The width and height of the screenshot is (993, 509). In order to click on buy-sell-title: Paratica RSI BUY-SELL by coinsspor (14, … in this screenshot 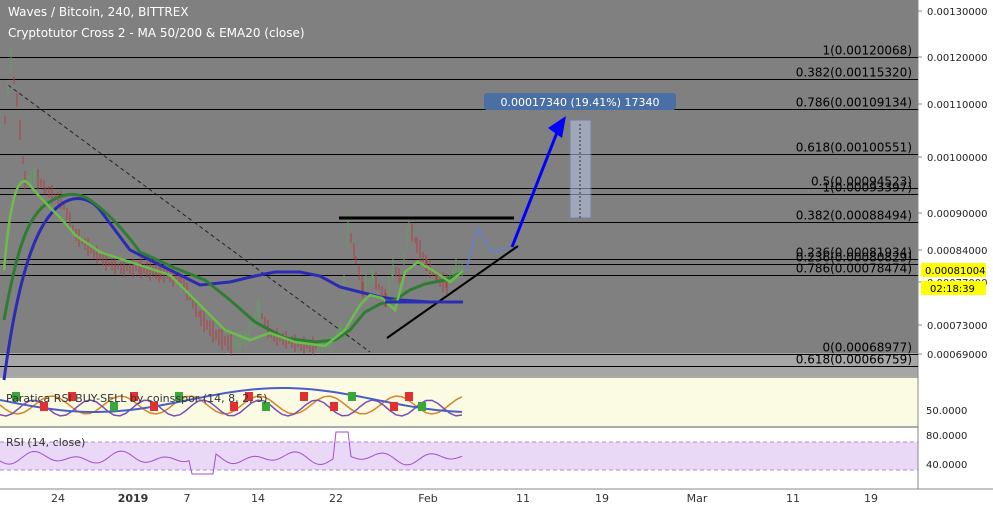, I will do `click(136, 398)`.